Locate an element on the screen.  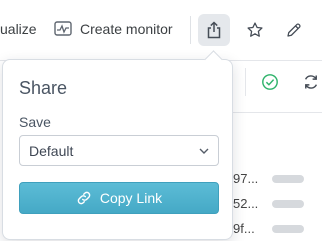
star-icon is located at coordinates (255, 29).